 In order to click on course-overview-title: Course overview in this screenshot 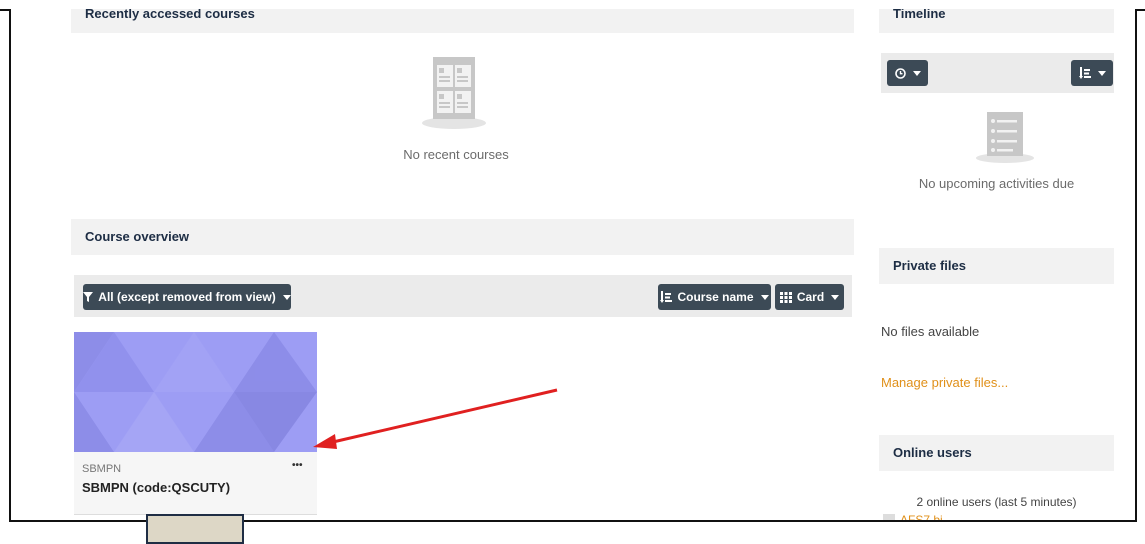, I will do `click(137, 236)`.